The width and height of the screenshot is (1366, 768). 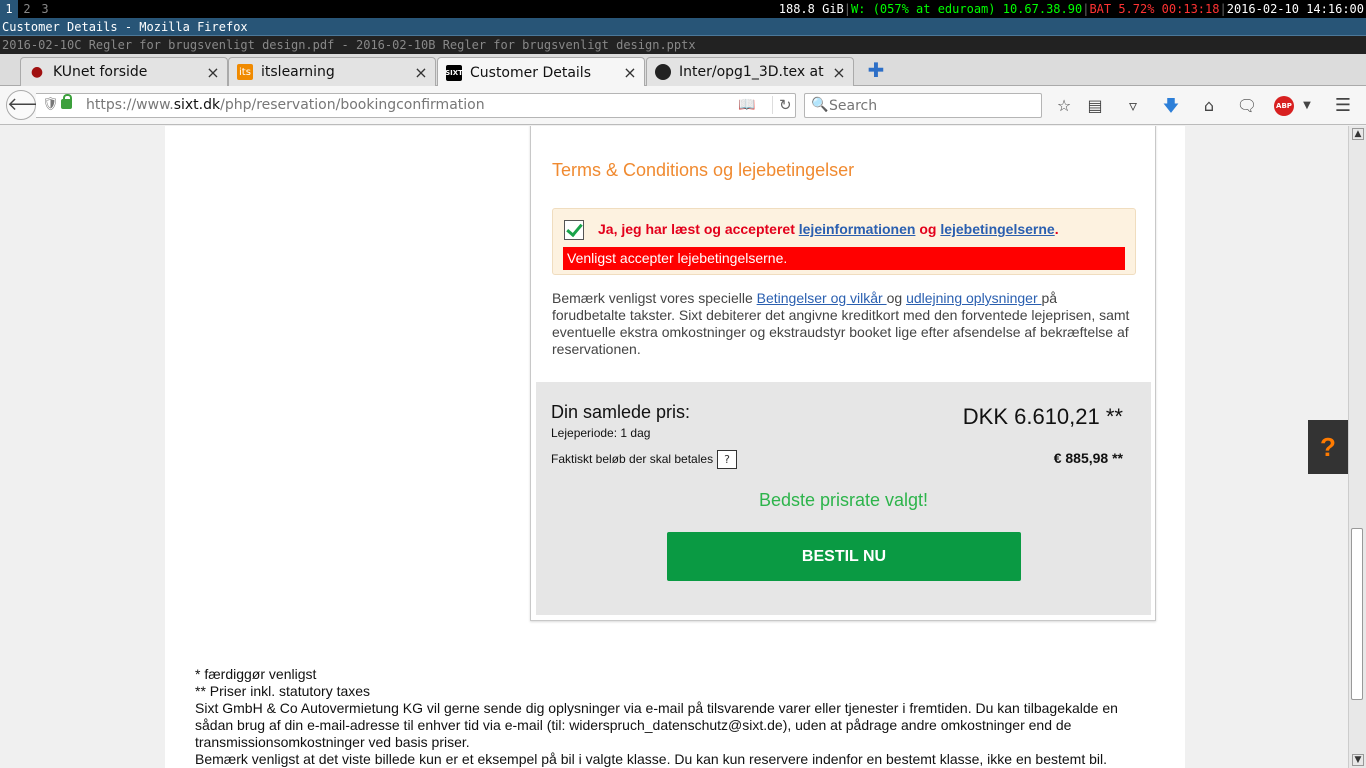 What do you see at coordinates (574, 230) in the screenshot?
I see `accept-terms-checkbox` at bounding box center [574, 230].